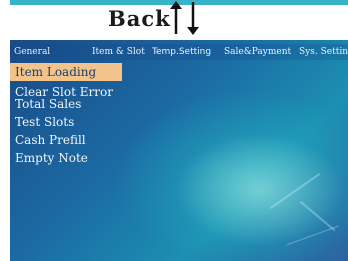 The height and width of the screenshot is (261, 348). What do you see at coordinates (48, 140) in the screenshot?
I see `menu-item-cash-prefill: Cash Prefill` at bounding box center [48, 140].